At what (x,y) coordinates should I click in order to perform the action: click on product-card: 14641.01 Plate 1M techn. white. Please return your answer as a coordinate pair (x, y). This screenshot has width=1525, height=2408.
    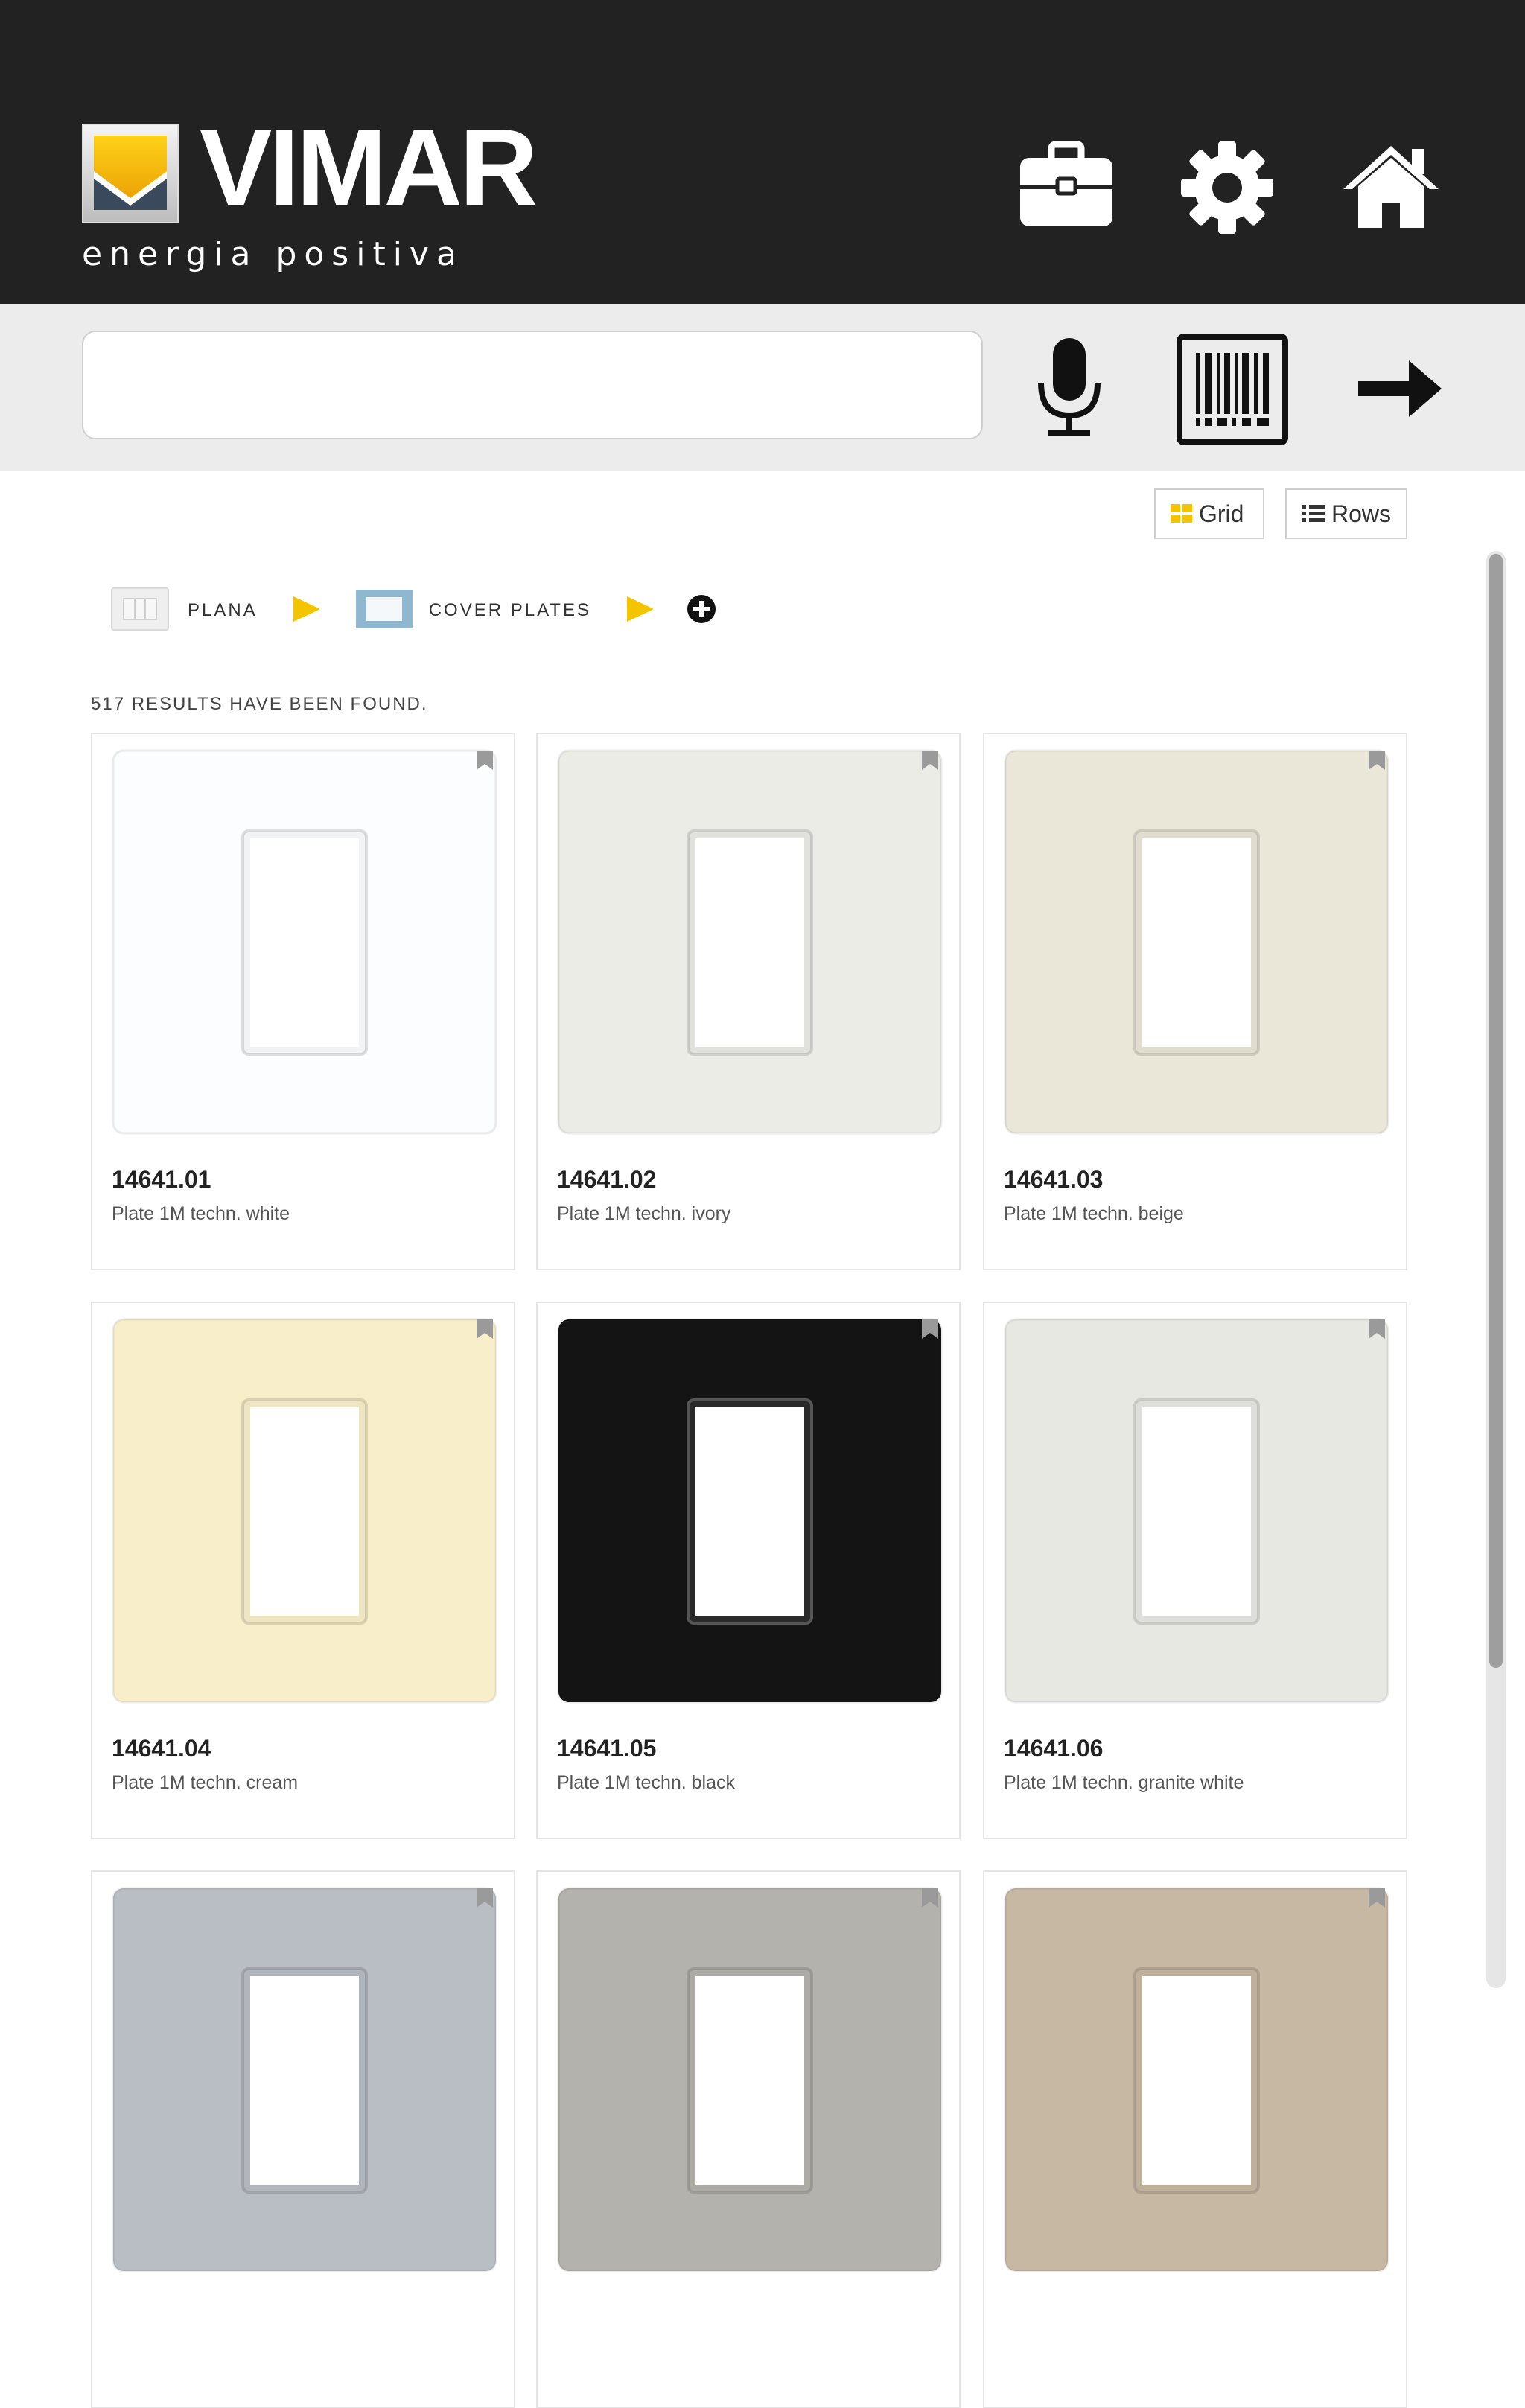
    Looking at the image, I should click on (303, 1001).